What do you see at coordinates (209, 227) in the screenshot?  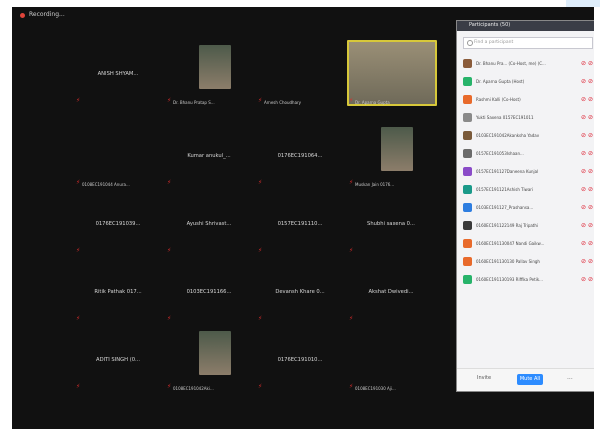 I see `video-tile: Ayushi Shrivast... ⚡` at bounding box center [209, 227].